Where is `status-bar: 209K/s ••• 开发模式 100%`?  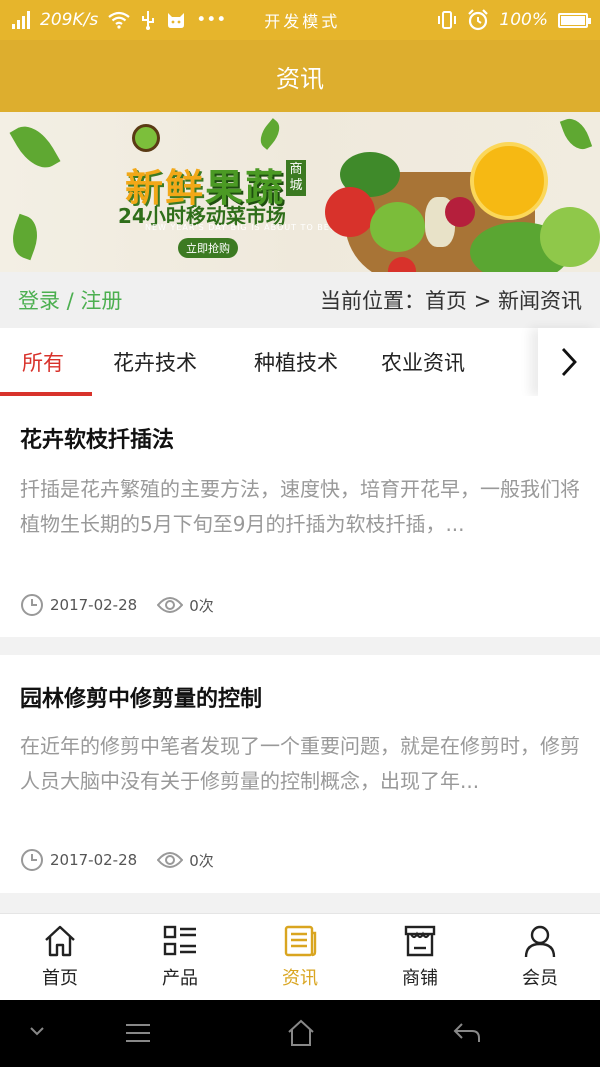 status-bar: 209K/s ••• 开发模式 100% is located at coordinates (300, 20).